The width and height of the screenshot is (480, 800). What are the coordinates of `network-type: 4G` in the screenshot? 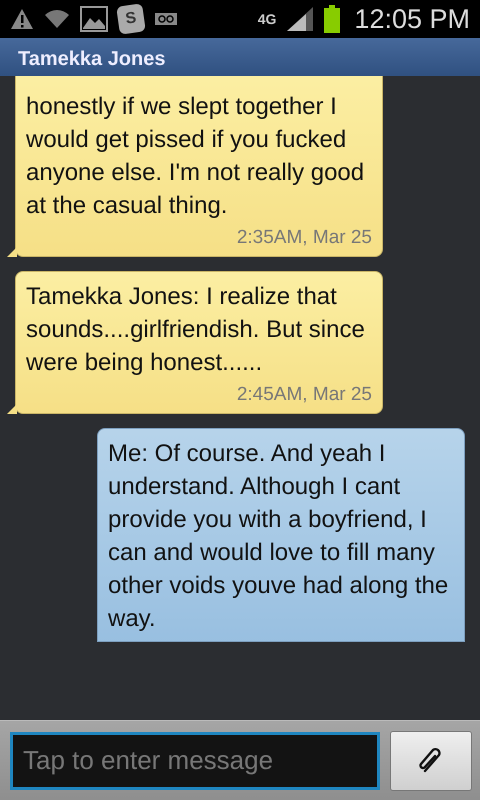 It's located at (267, 19).